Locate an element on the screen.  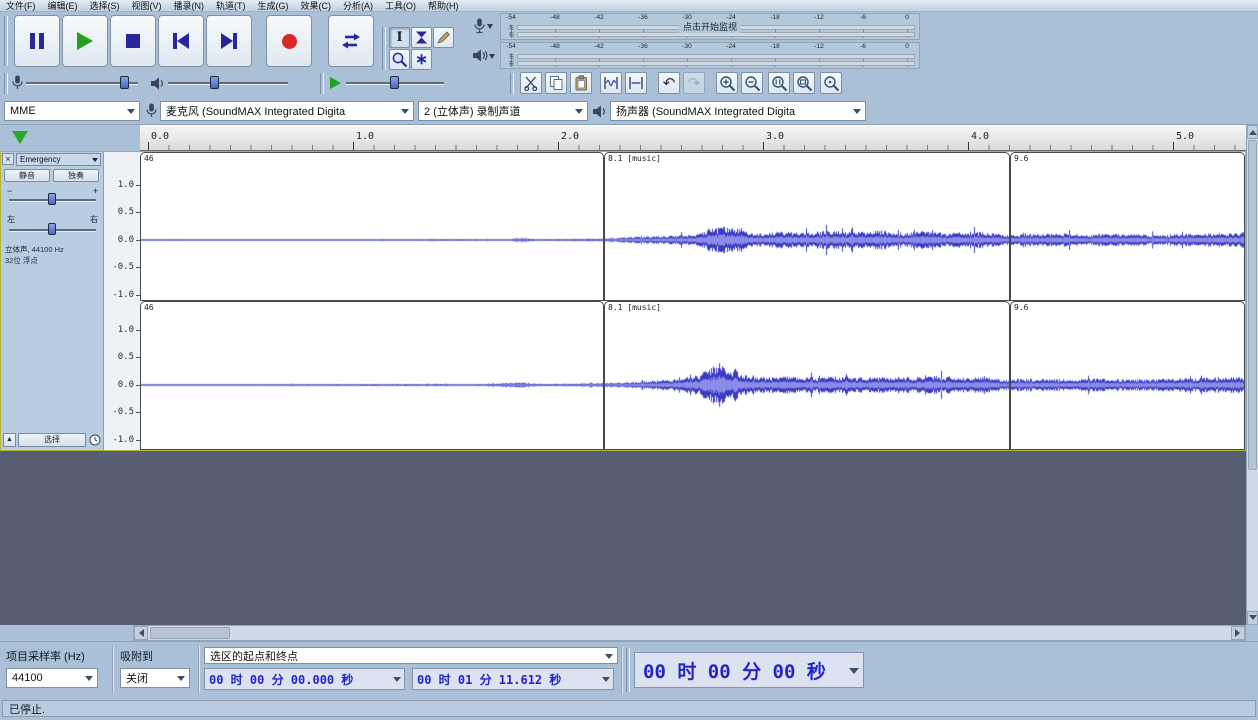
selection-mode-select: 选区的起点和终点 is located at coordinates (411, 655).